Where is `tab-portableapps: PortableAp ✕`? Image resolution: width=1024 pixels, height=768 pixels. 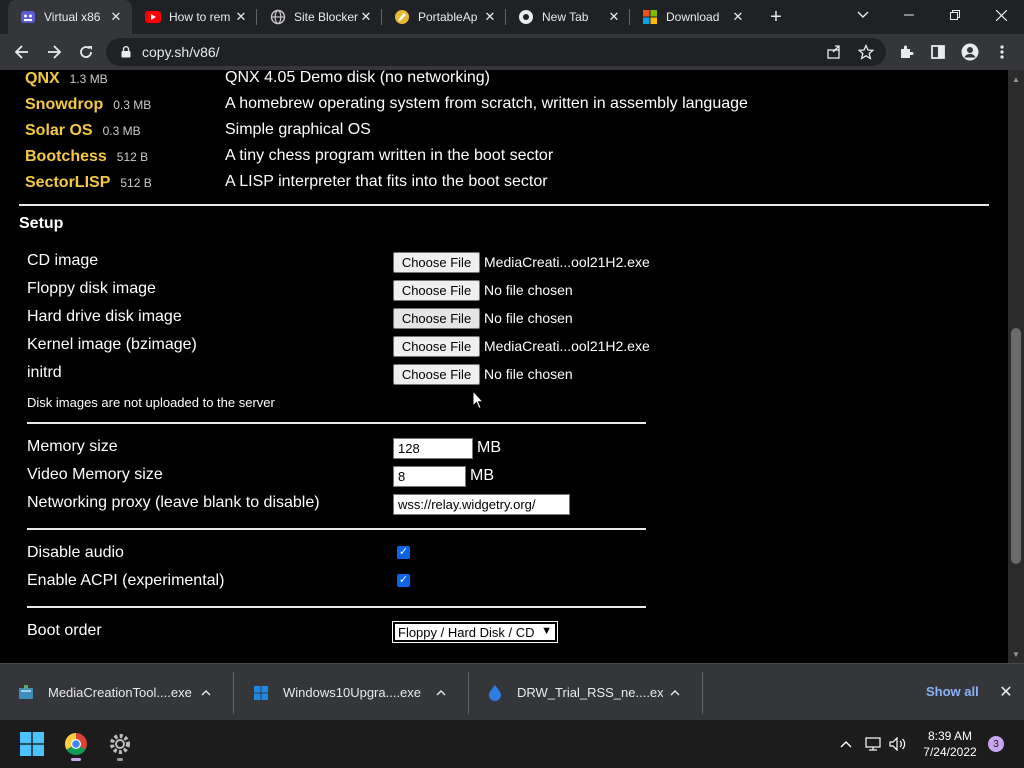
tab-portableapps: PortableAp ✕ is located at coordinates (444, 17).